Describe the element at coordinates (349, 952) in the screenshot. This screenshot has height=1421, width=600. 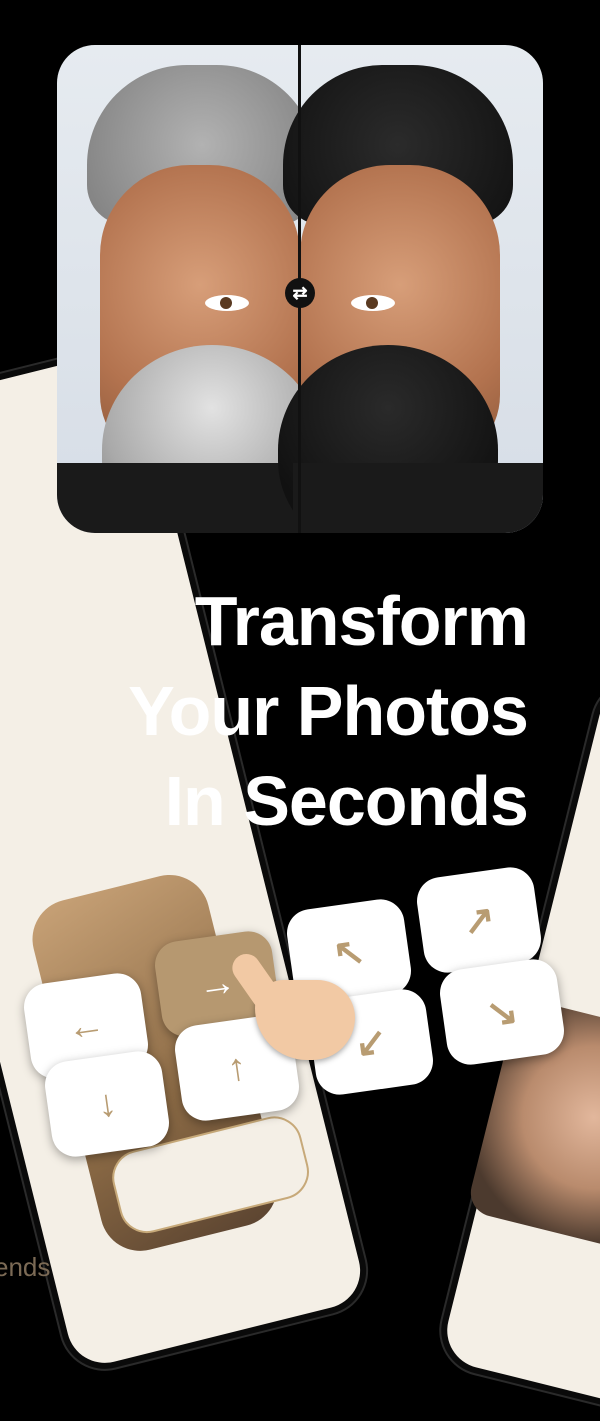
I see `arrow-up-left-icon: ↖` at that location.